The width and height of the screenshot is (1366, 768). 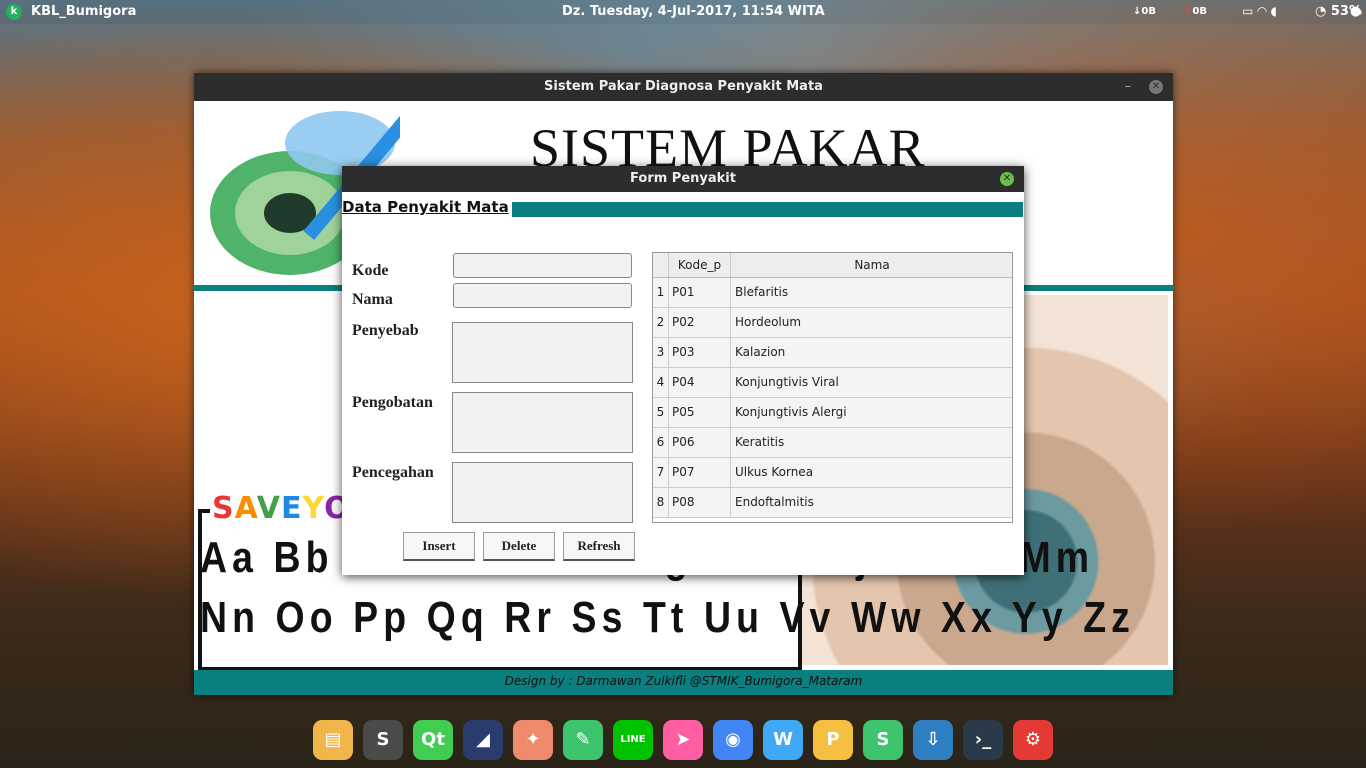 I want to click on hostname-label: KBL_Bumigora, so click(x=84, y=11).